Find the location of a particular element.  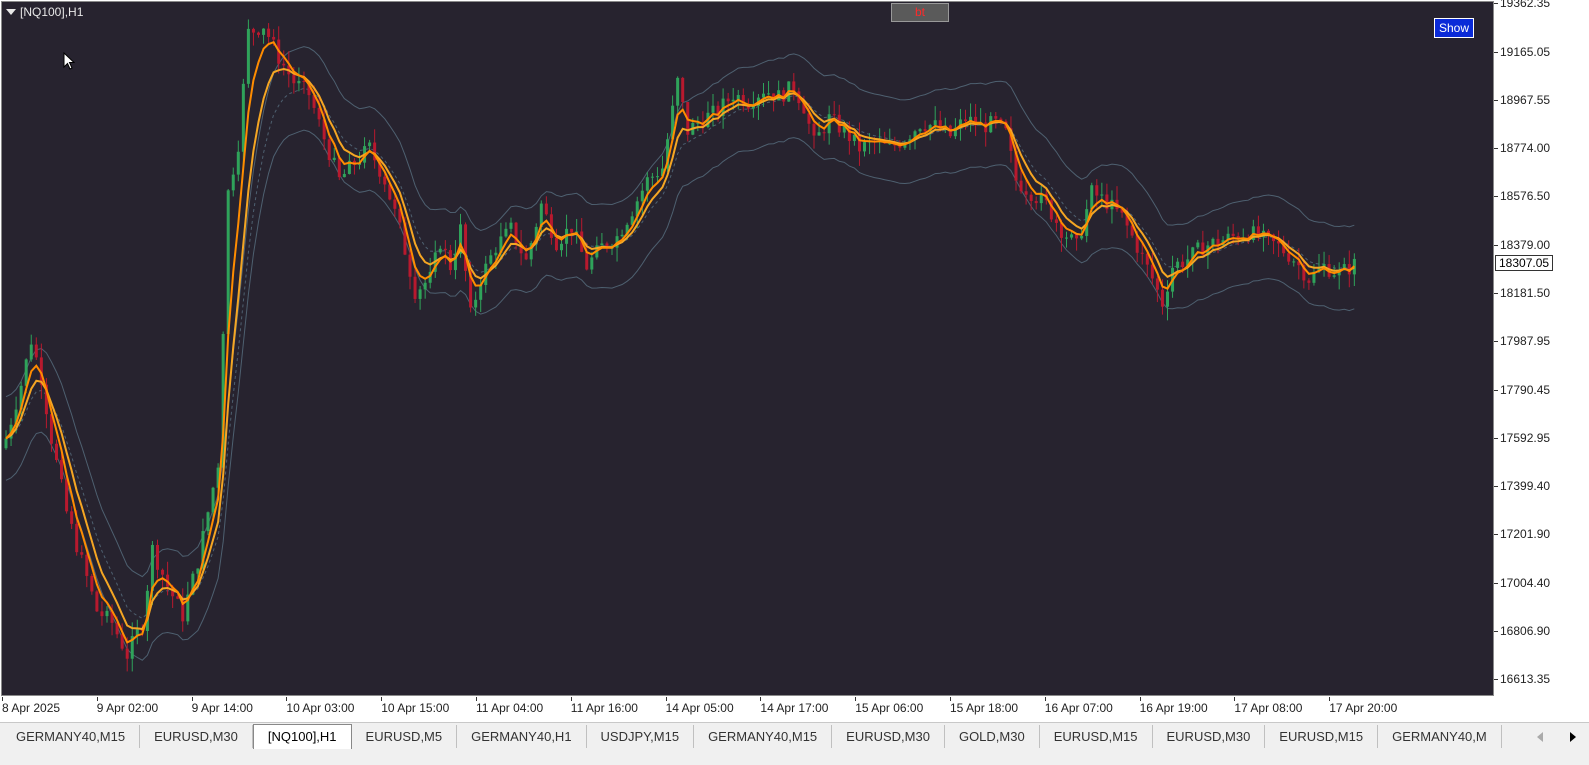

tab-active-chart: [NQ100],H1 is located at coordinates (302, 736).